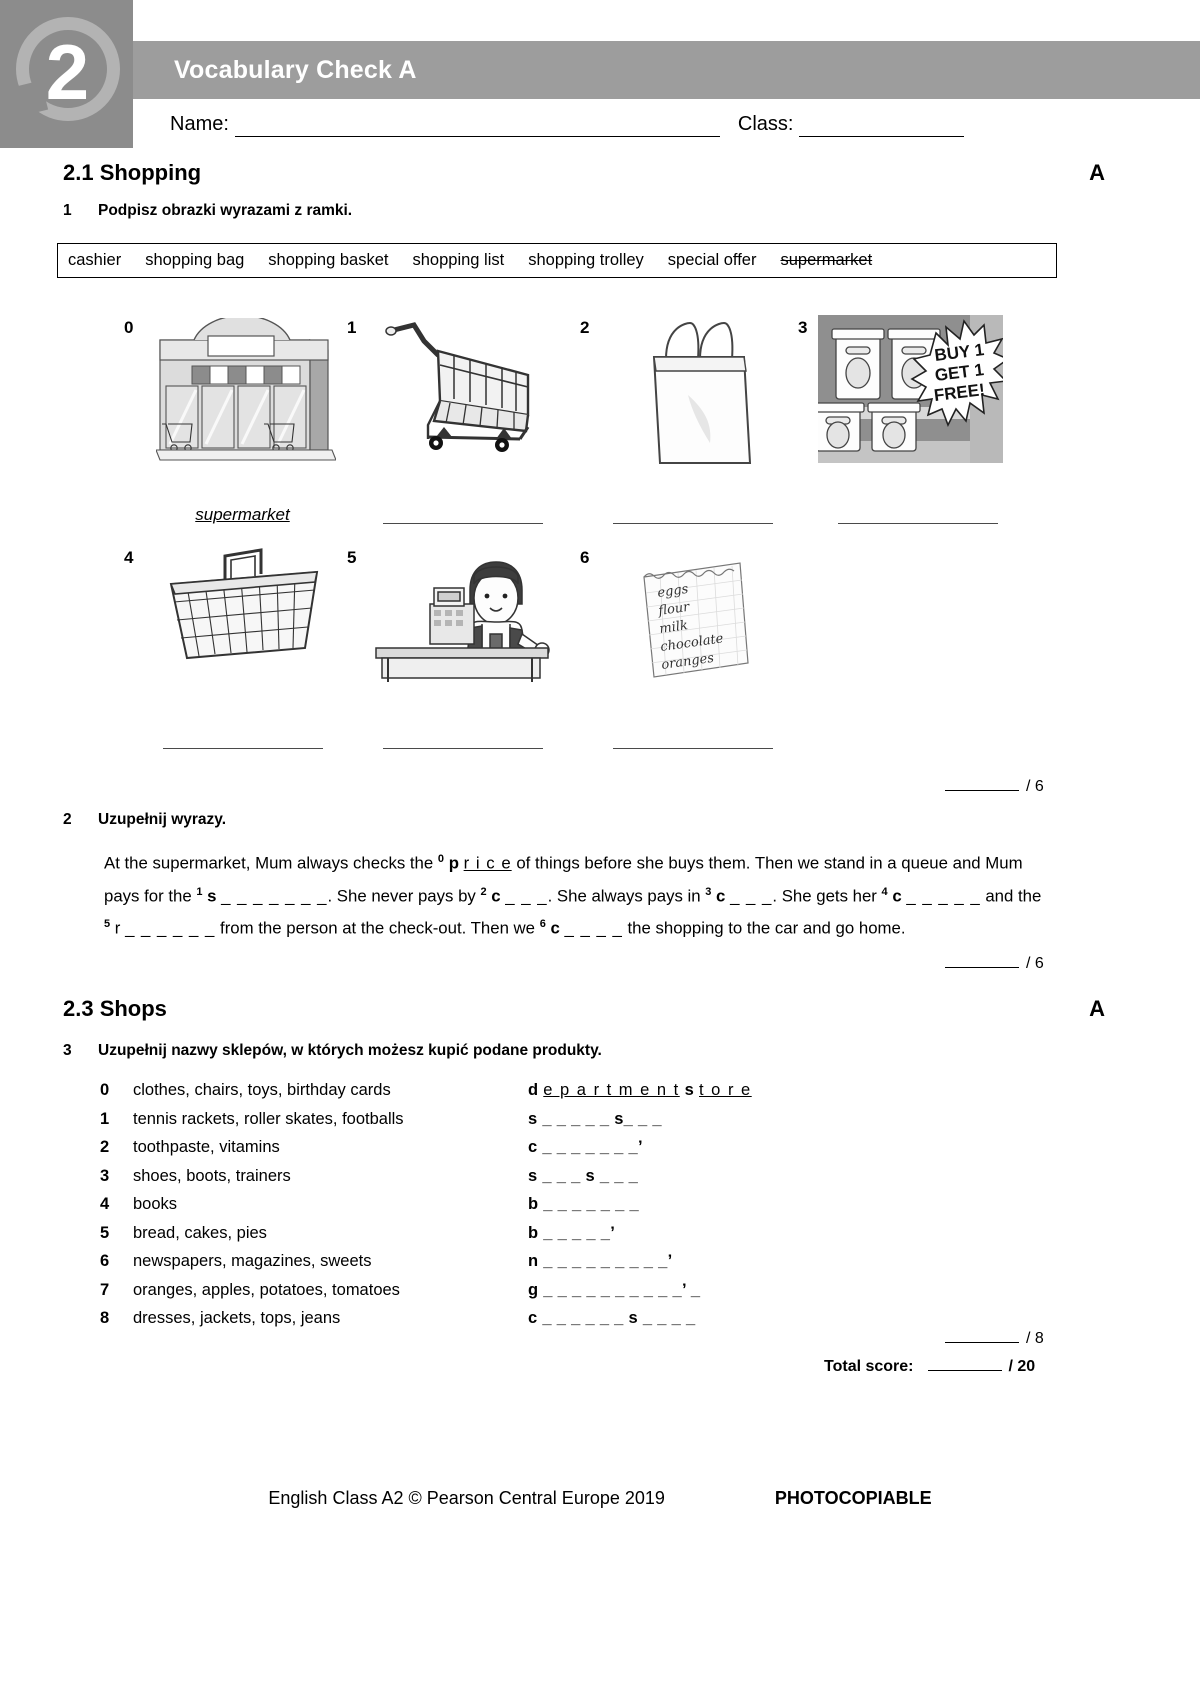  What do you see at coordinates (765, 124) in the screenshot?
I see `class-label: Class:` at bounding box center [765, 124].